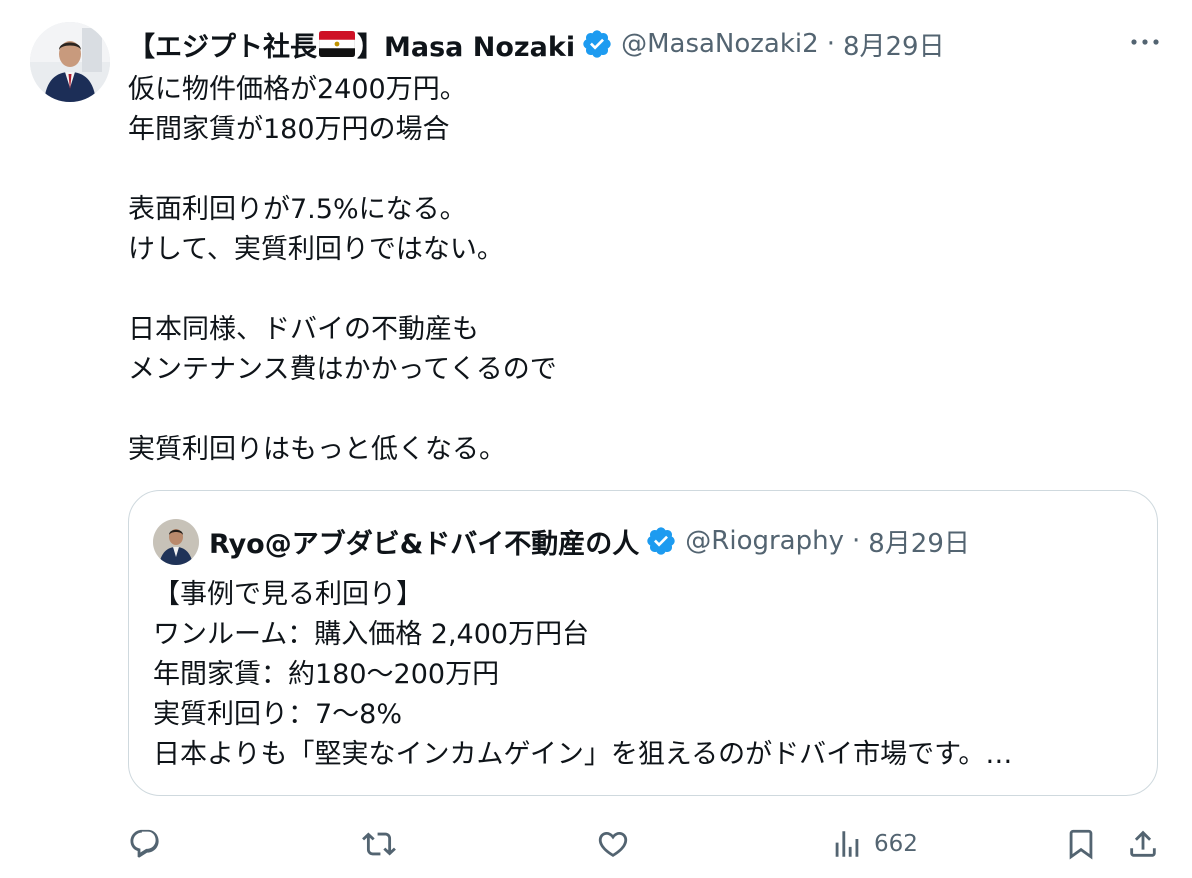 This screenshot has width=1192, height=878. What do you see at coordinates (919, 543) in the screenshot?
I see `quoted-date: 8月29日` at bounding box center [919, 543].